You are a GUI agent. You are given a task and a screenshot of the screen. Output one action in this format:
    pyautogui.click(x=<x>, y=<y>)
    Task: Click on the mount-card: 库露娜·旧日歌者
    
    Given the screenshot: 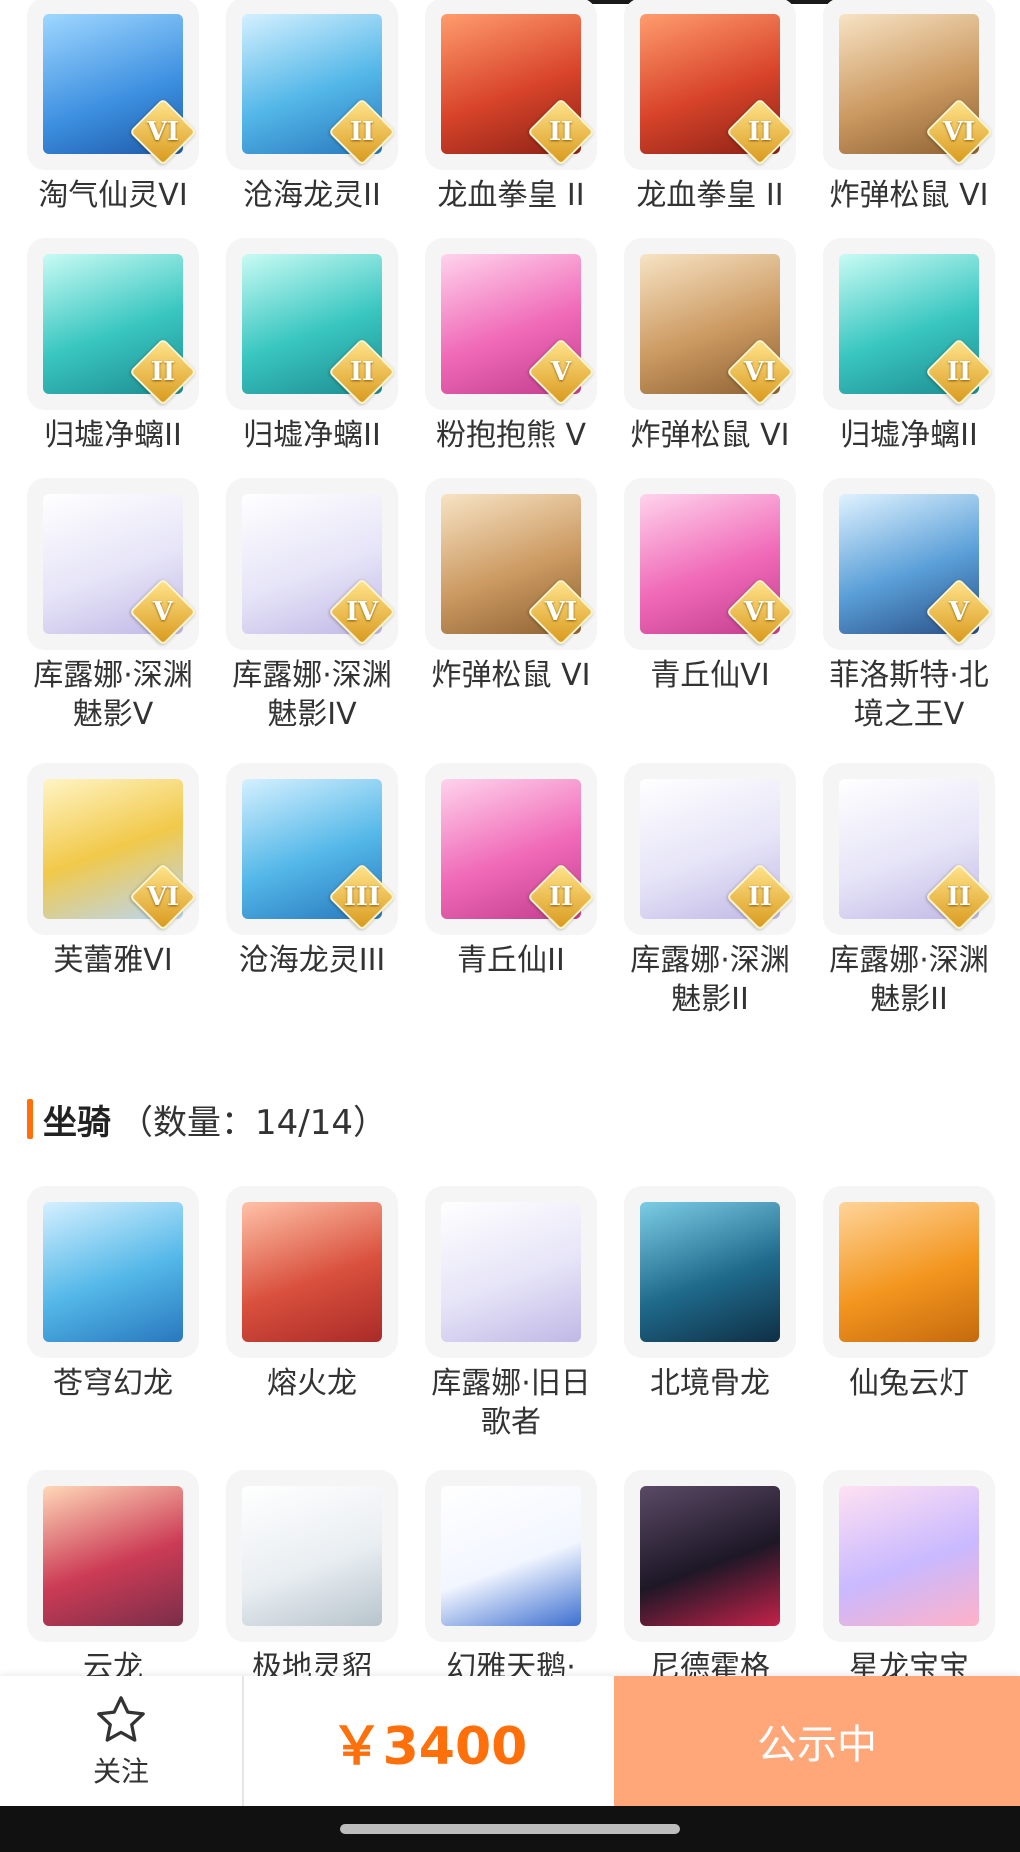 What is the action you would take?
    pyautogui.click(x=511, y=1328)
    